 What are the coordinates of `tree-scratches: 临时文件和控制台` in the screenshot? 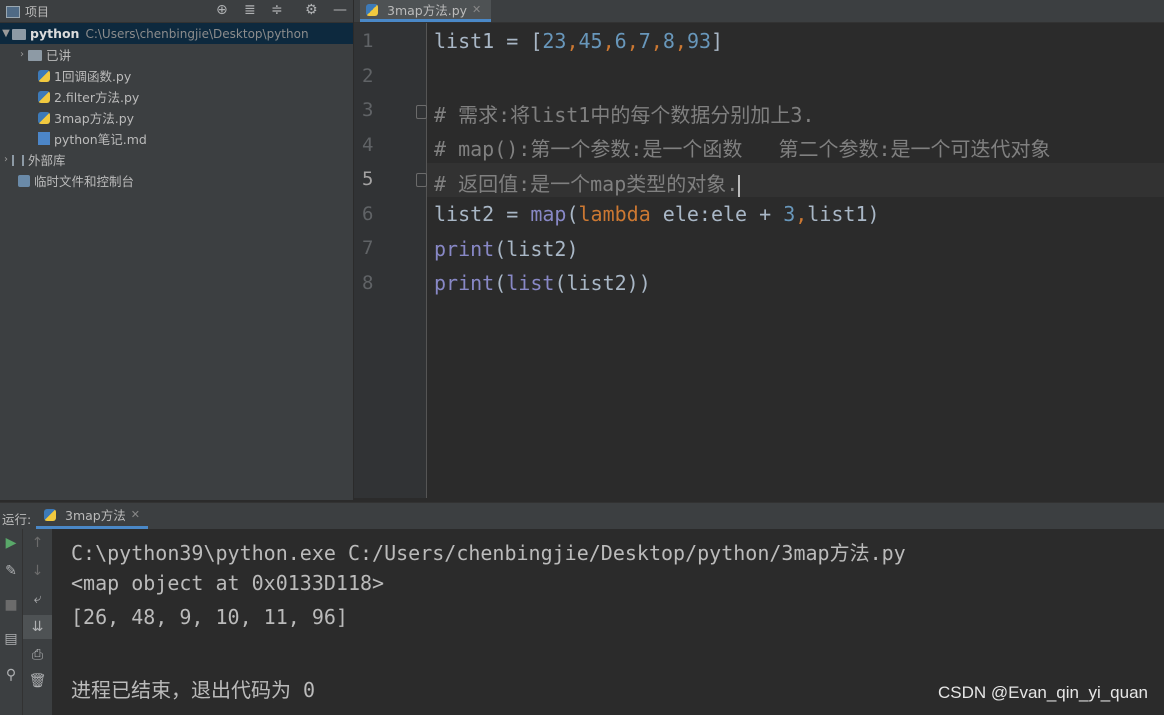 It's located at (185, 180).